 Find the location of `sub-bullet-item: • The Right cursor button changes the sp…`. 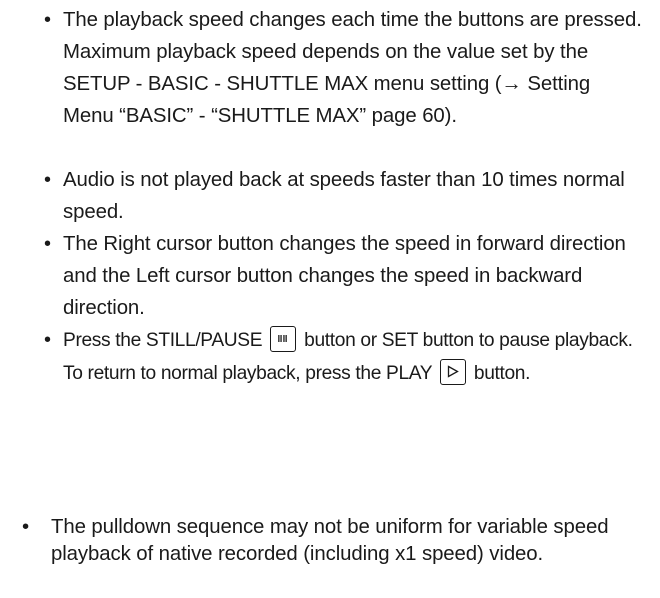

sub-bullet-item: • The Right cursor button changes the sp… is located at coordinates (344, 276).